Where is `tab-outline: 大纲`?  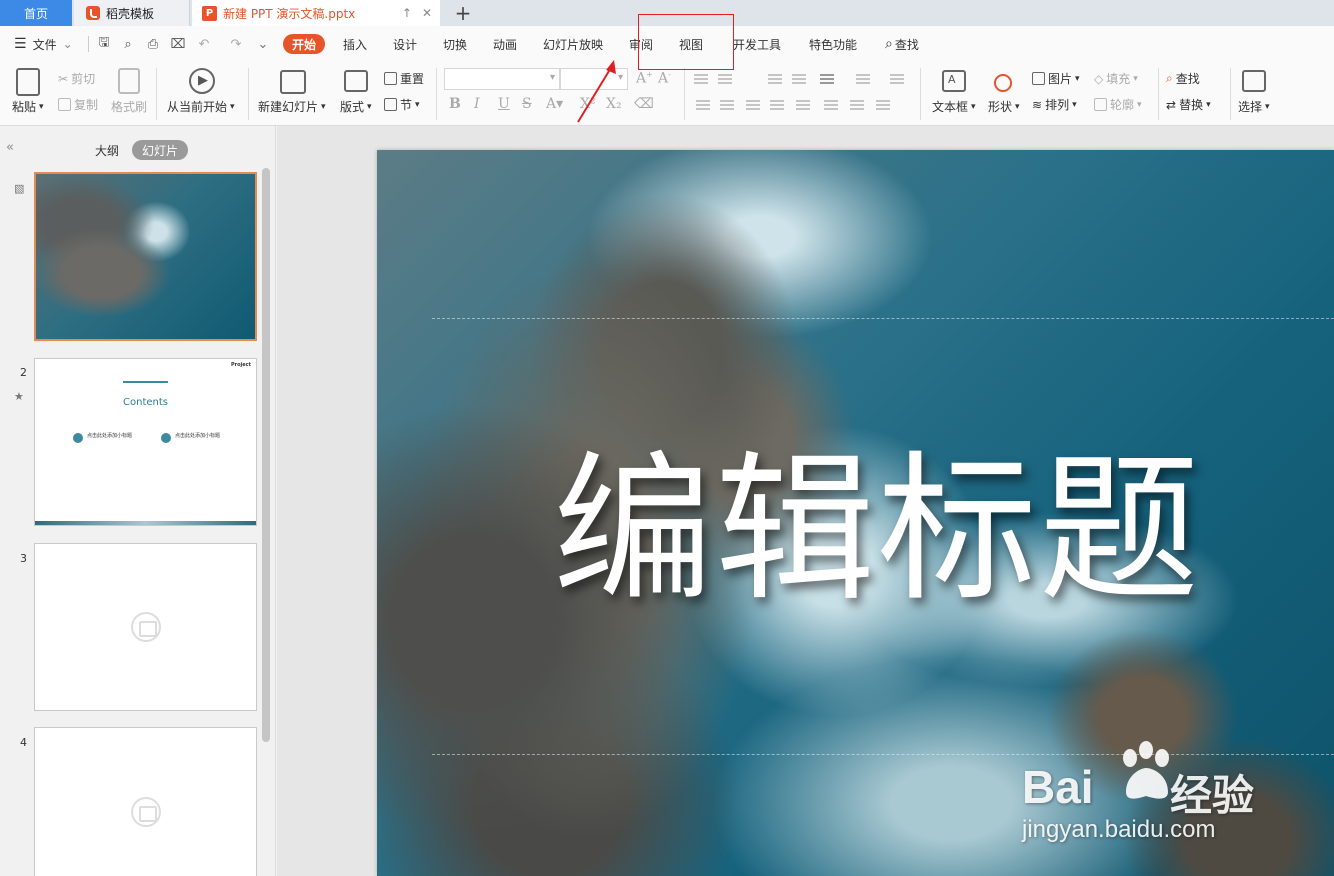
tab-outline: 大纲 is located at coordinates (107, 150).